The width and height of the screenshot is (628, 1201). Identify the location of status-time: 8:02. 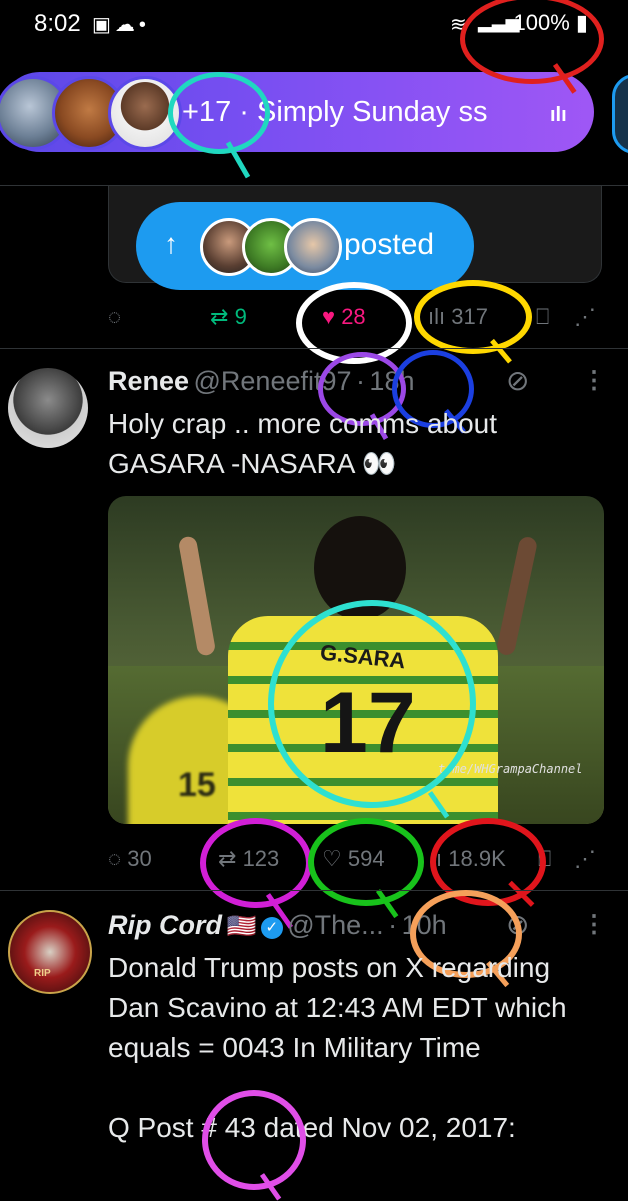
(57, 23).